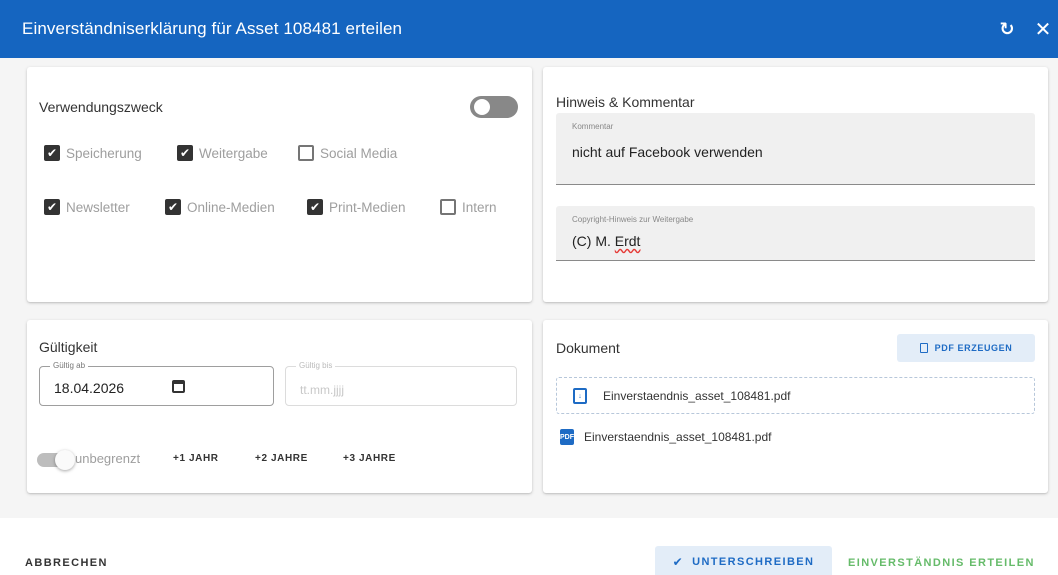 Image resolution: width=1058 pixels, height=575 pixels. I want to click on checkbox-weitergabe: ✔ Weitergabe, so click(222, 153).